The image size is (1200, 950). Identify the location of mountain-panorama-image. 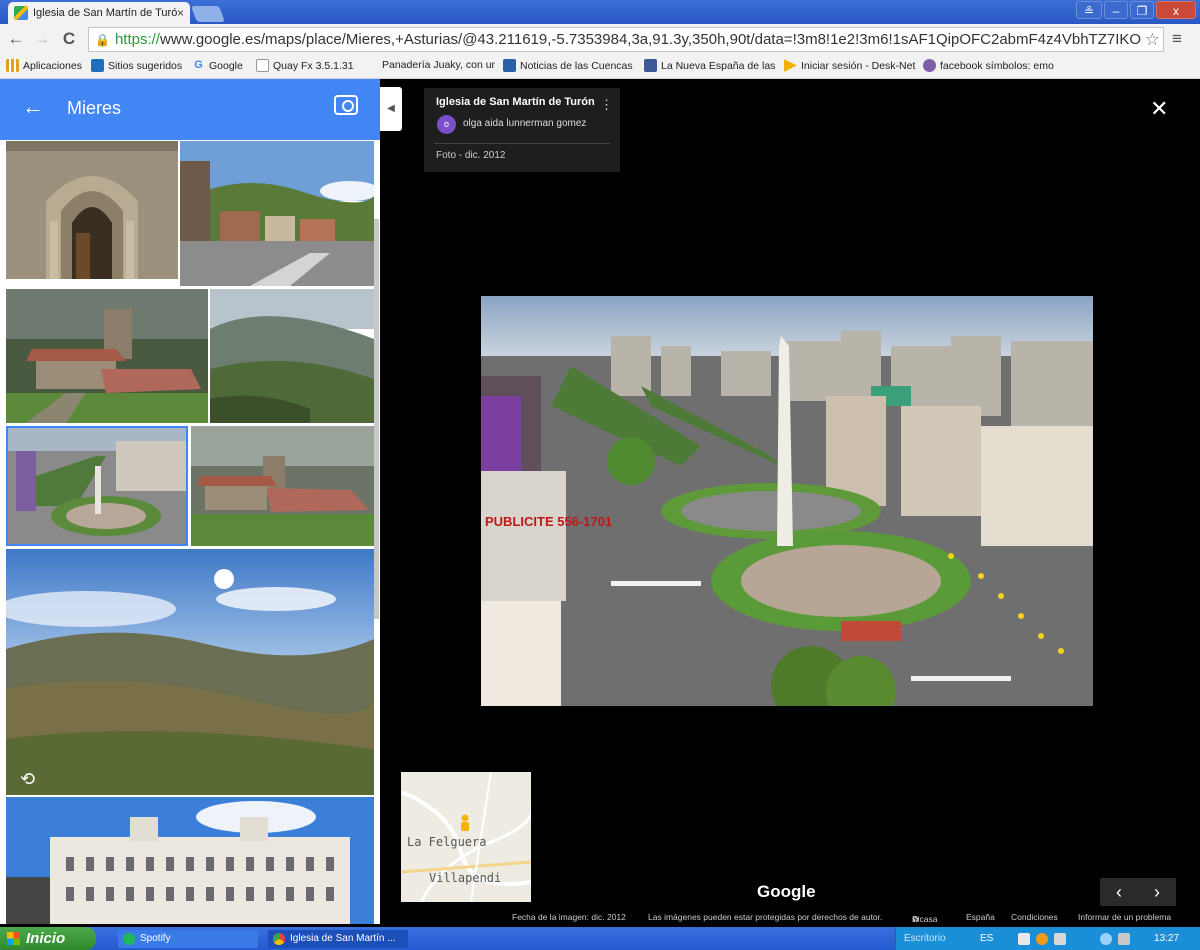
(190, 672).